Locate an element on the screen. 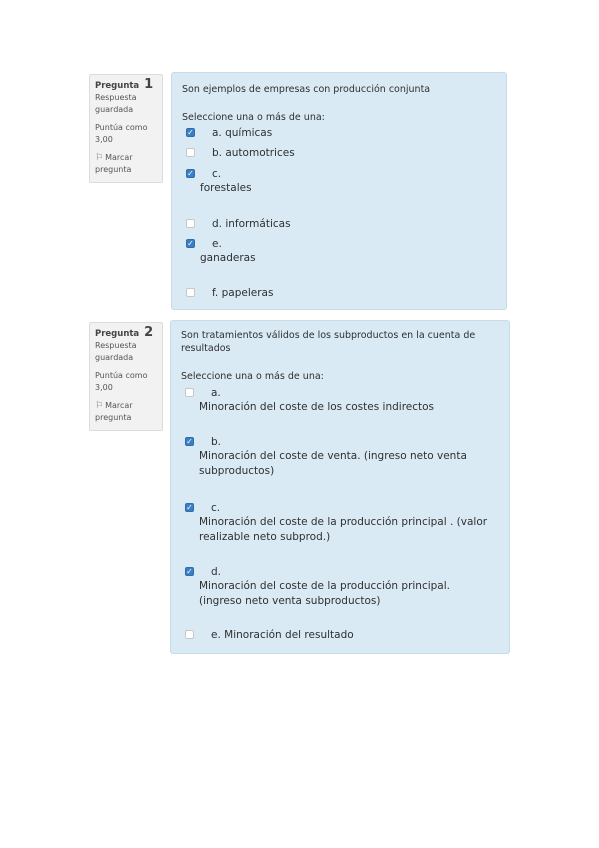  question-2-number: Pregunta 2 is located at coordinates (124, 332).